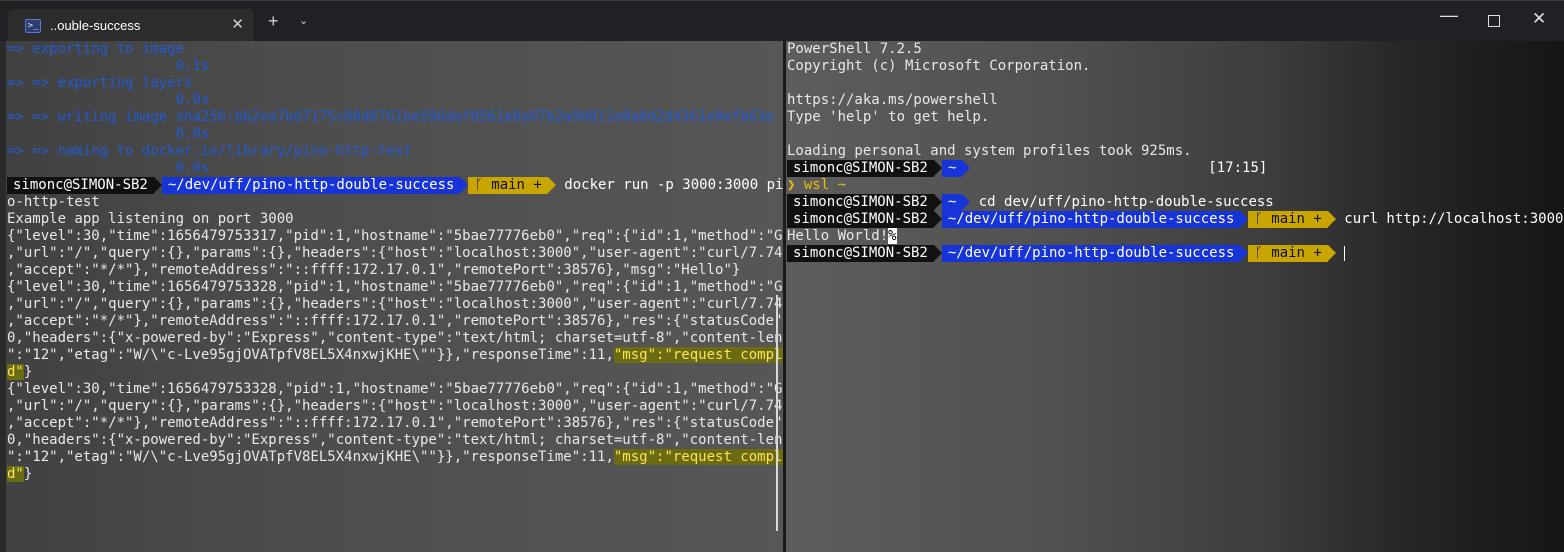 Image resolution: width=1564 pixels, height=552 pixels. What do you see at coordinates (838, 236) in the screenshot?
I see `output-text: Hello World!` at bounding box center [838, 236].